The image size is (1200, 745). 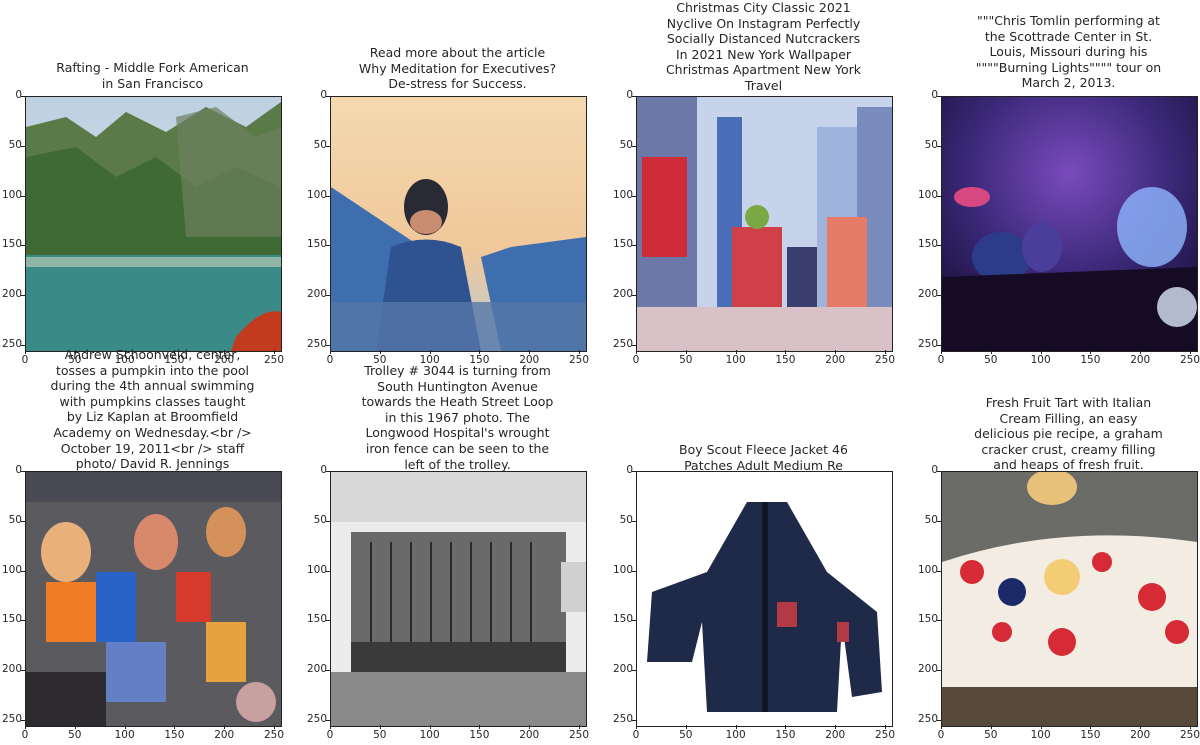 What do you see at coordinates (764, 224) in the screenshot?
I see `image-city-street` at bounding box center [764, 224].